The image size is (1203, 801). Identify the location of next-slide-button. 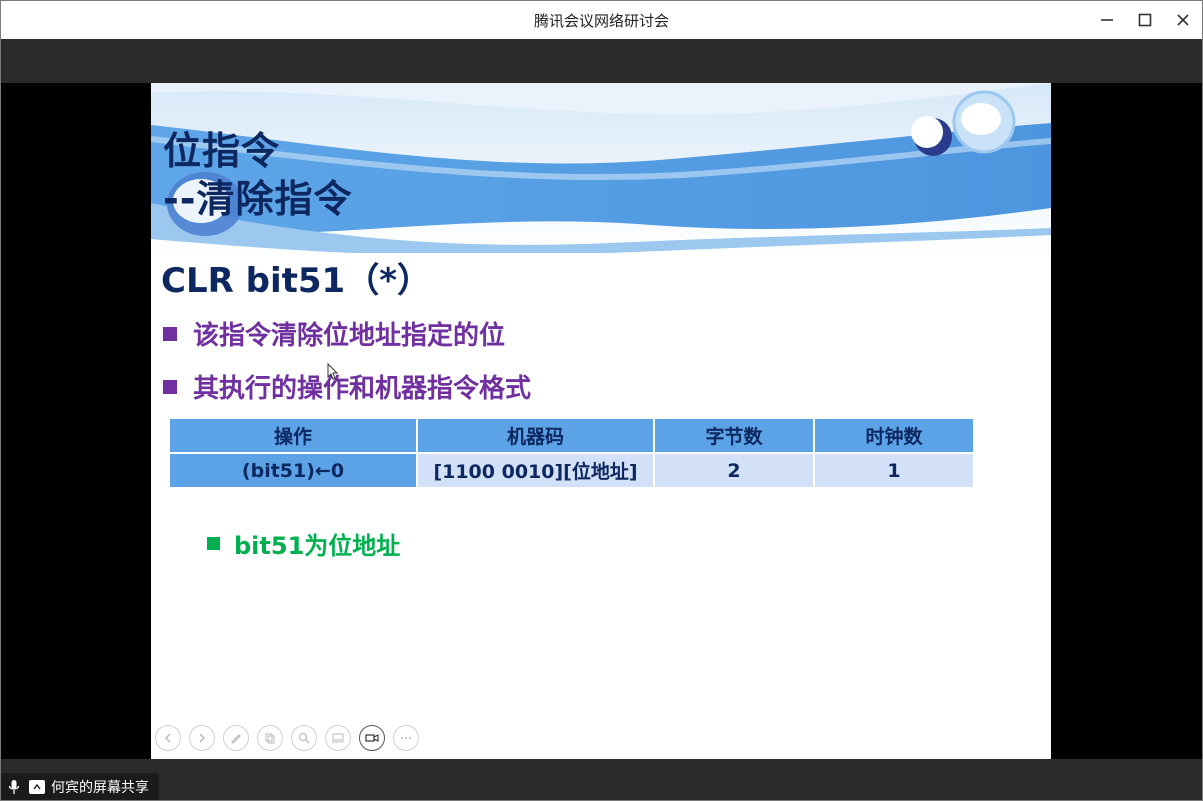
(202, 738).